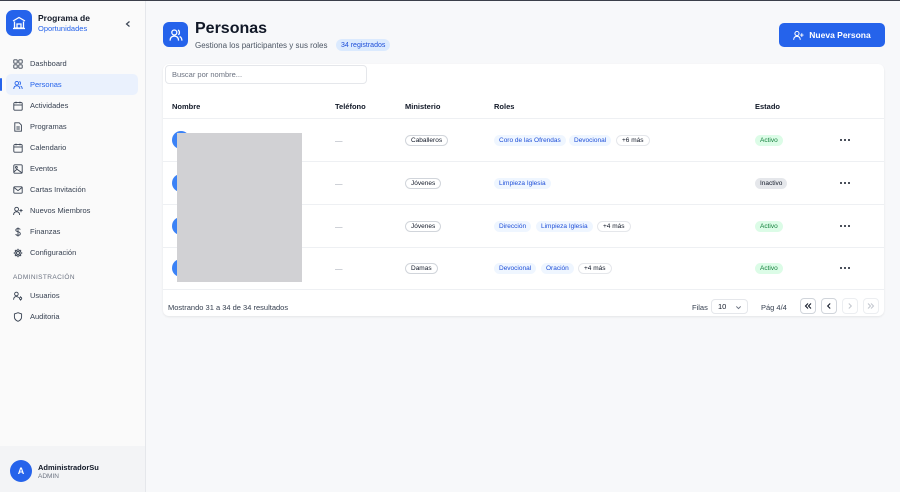  What do you see at coordinates (69, 84) in the screenshot?
I see `sidebar-item-personas: Personas` at bounding box center [69, 84].